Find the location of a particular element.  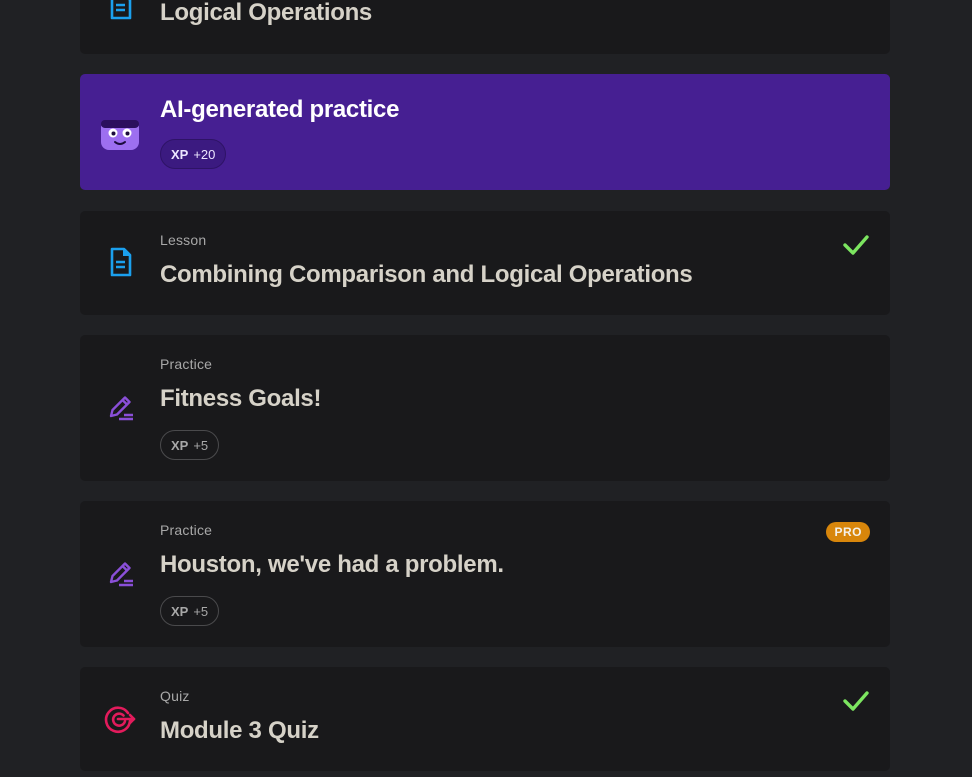

xp-badge: XP +20 is located at coordinates (193, 154).